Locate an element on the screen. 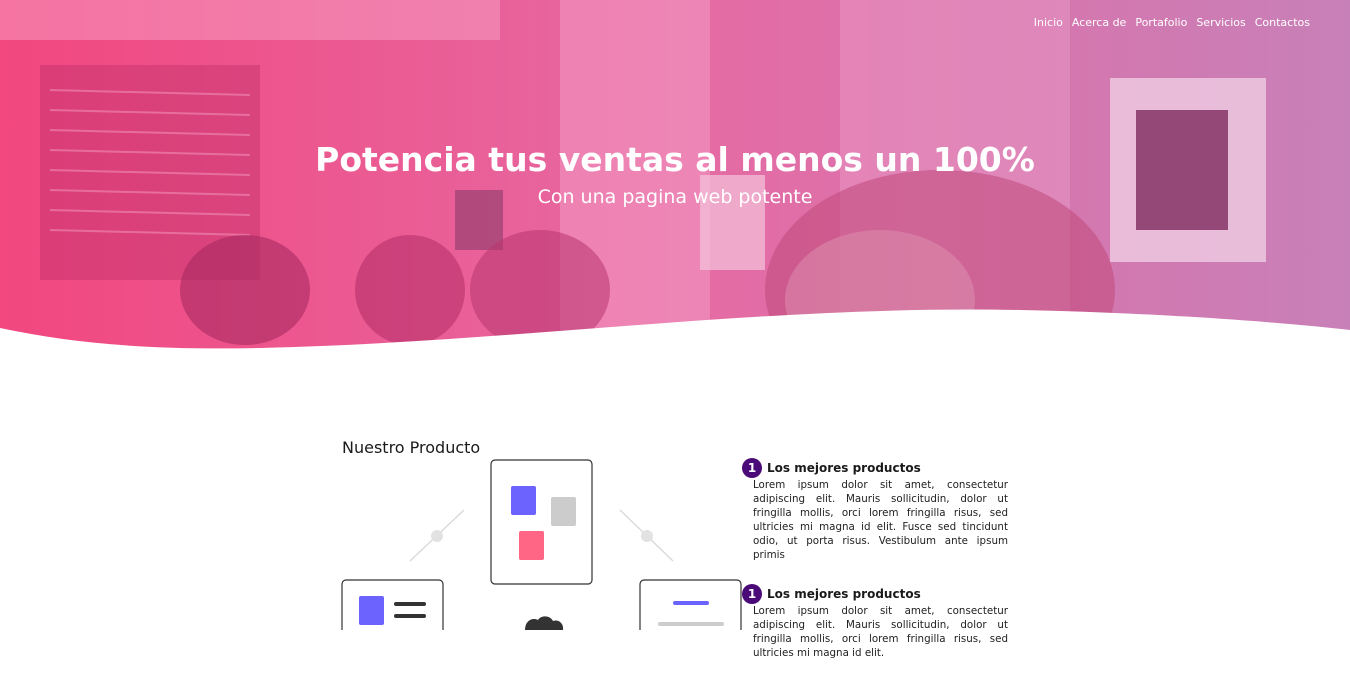  product-illustration is located at coordinates (541, 544).